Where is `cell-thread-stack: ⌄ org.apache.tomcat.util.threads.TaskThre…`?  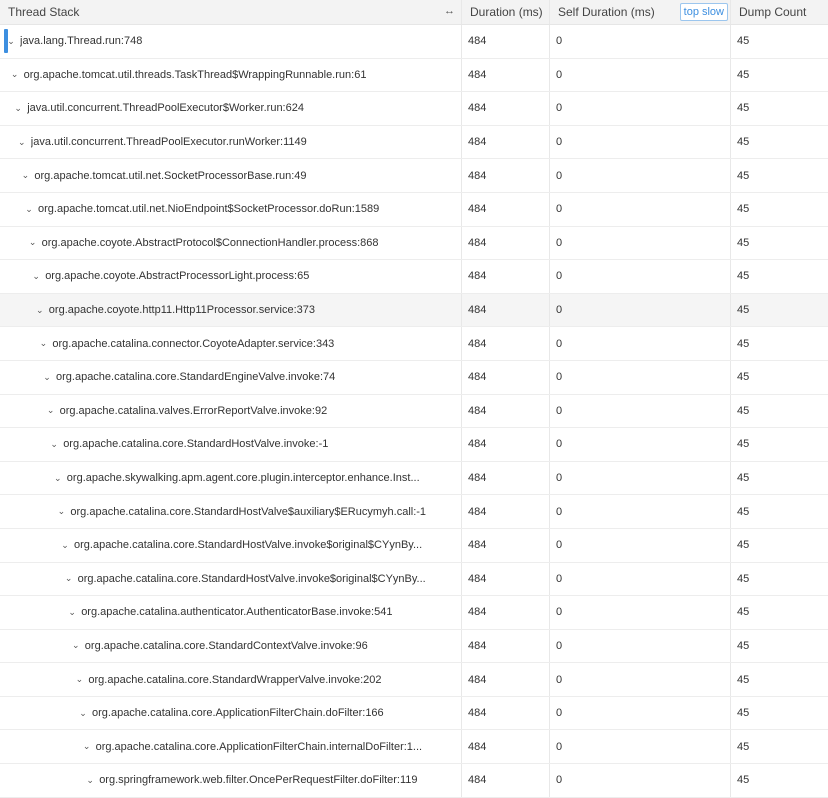 cell-thread-stack: ⌄ org.apache.tomcat.util.threads.TaskThre… is located at coordinates (231, 75).